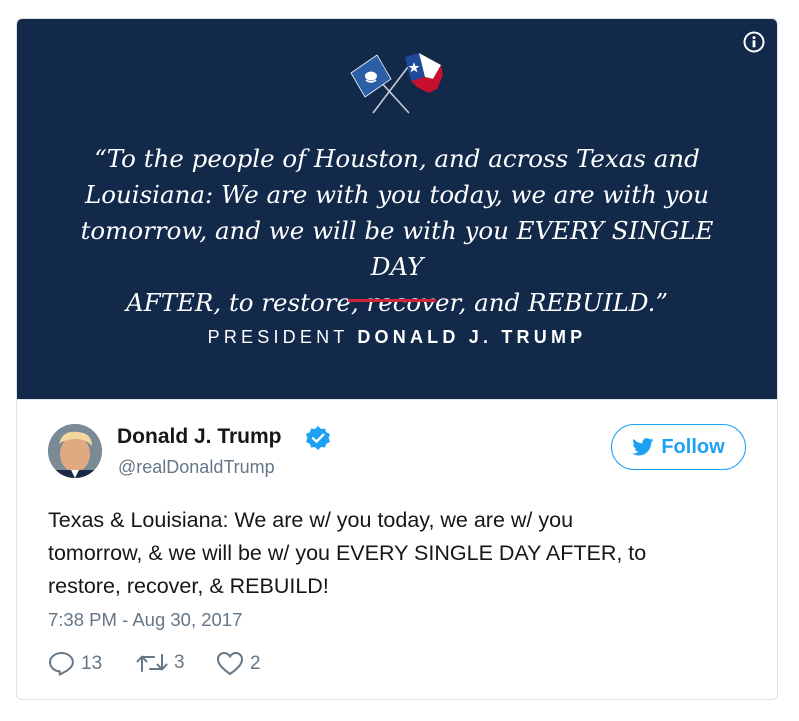  I want to click on like-action: 2, so click(238, 663).